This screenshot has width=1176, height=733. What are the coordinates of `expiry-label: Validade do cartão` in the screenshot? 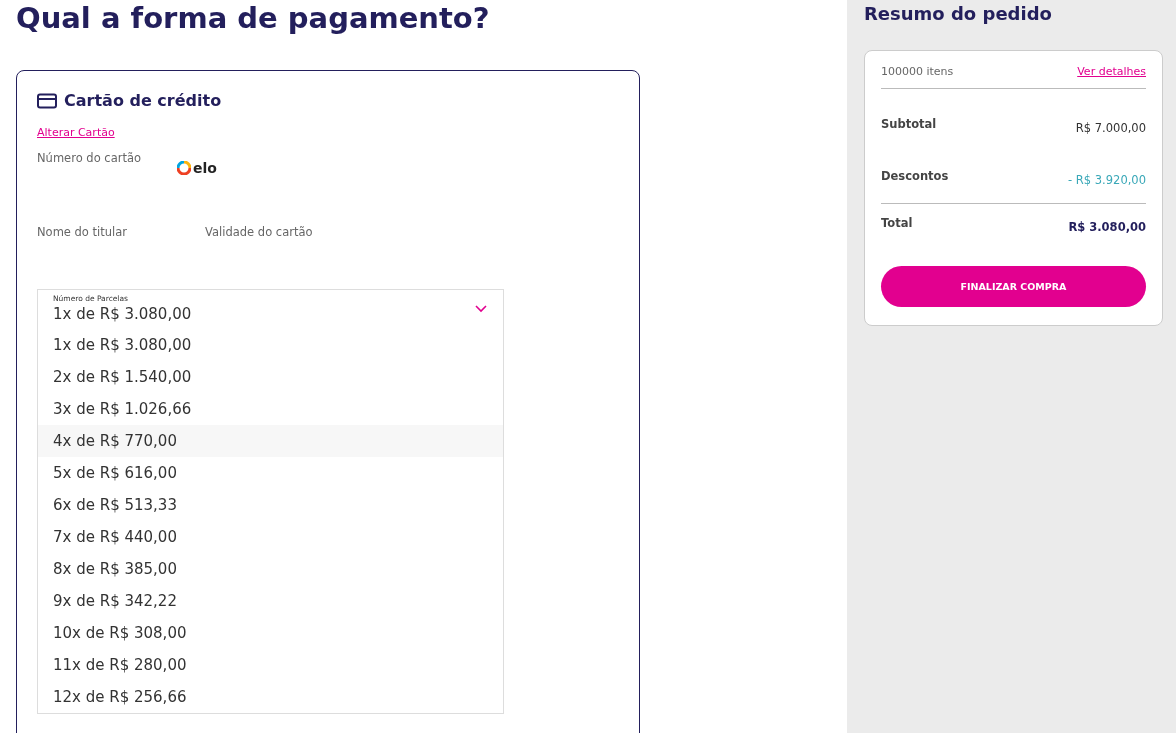 It's located at (259, 233).